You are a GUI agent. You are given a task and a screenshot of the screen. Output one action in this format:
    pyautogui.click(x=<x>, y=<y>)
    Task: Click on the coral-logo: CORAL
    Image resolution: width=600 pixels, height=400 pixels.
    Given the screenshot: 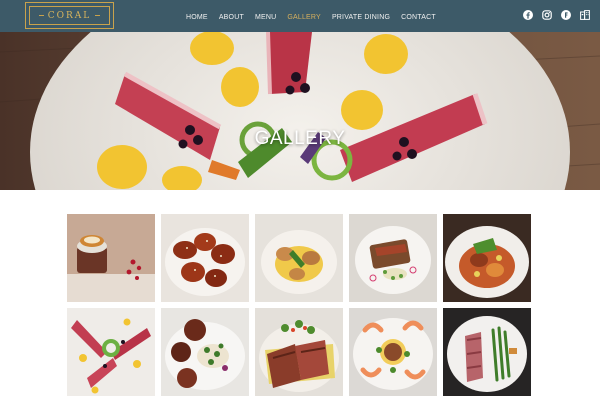 What is the action you would take?
    pyautogui.click(x=69, y=15)
    